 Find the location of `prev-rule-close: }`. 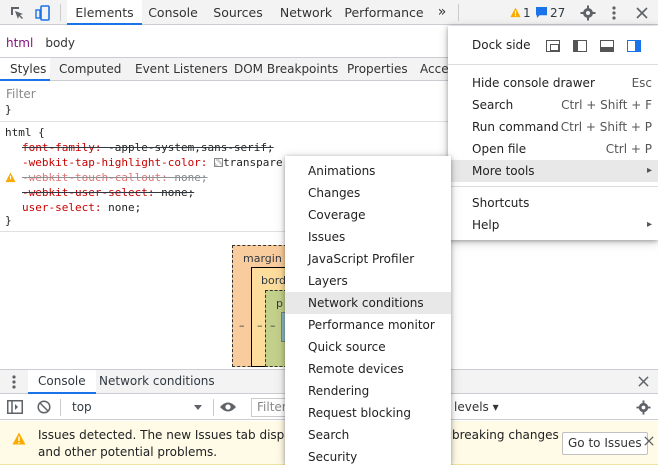

prev-rule-close: } is located at coordinates (8, 109).